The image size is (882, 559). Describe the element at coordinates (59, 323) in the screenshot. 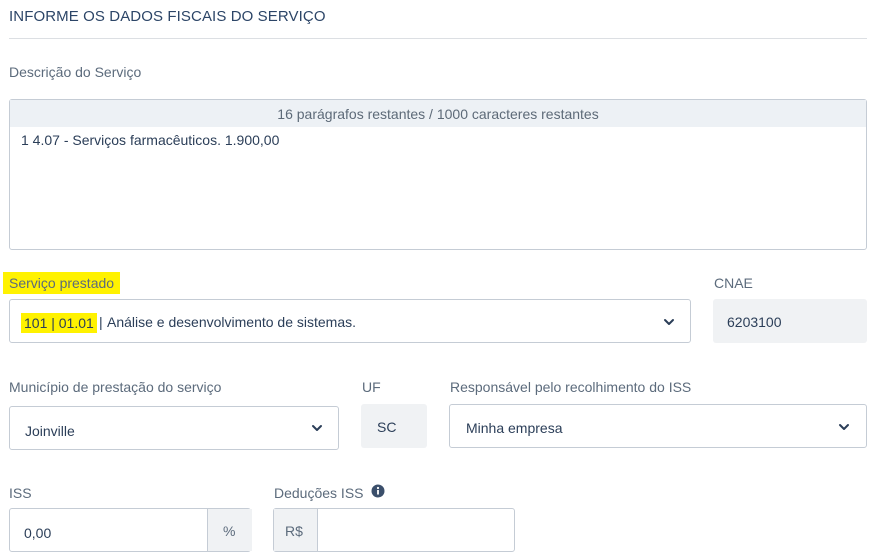

I see `servico-code: 101 | 01.01` at that location.